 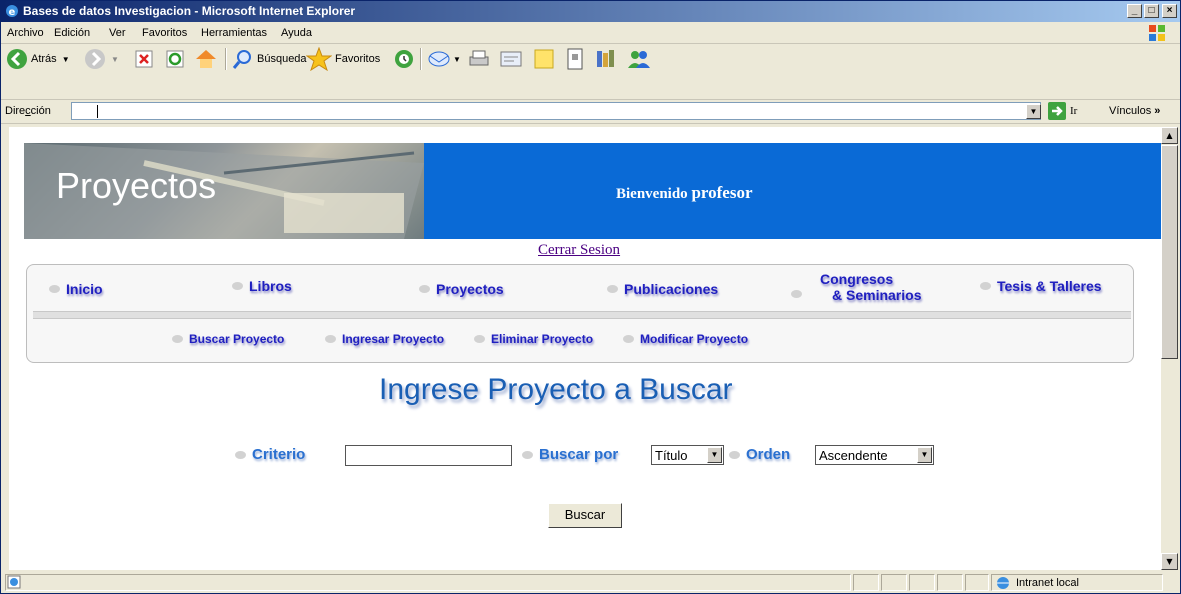 I want to click on menu-ayuda: Ayuda, so click(x=296, y=33).